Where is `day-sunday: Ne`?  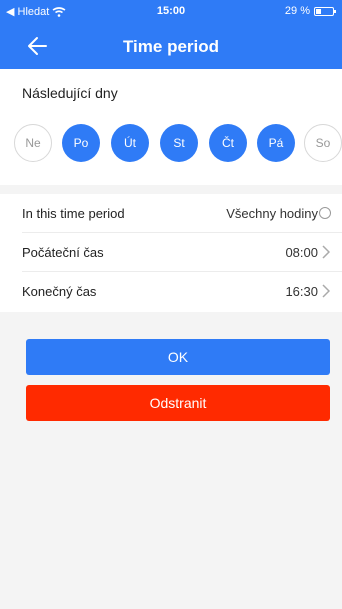
day-sunday: Ne is located at coordinates (33, 143).